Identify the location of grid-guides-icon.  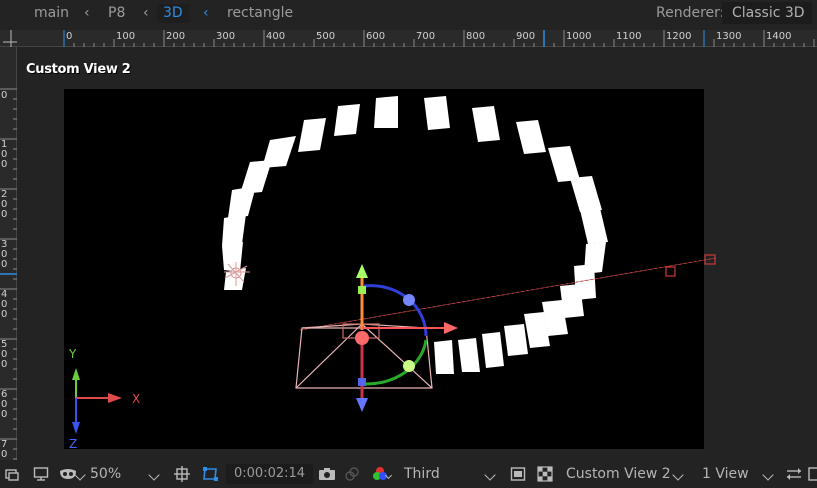
(182, 474).